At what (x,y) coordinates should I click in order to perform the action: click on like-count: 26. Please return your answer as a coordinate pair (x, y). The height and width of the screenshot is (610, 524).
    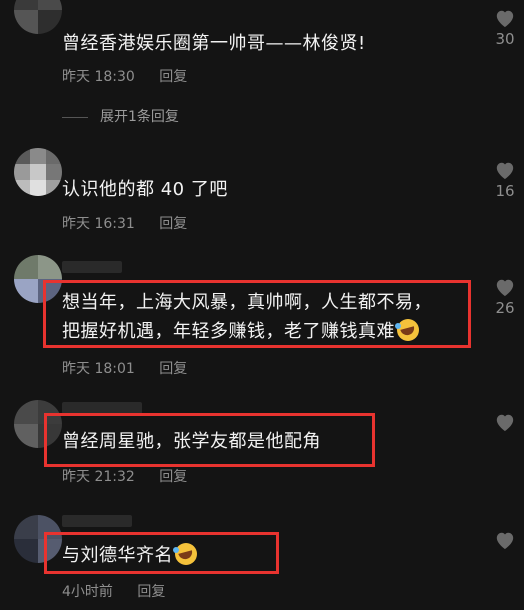
    Looking at the image, I should click on (505, 308).